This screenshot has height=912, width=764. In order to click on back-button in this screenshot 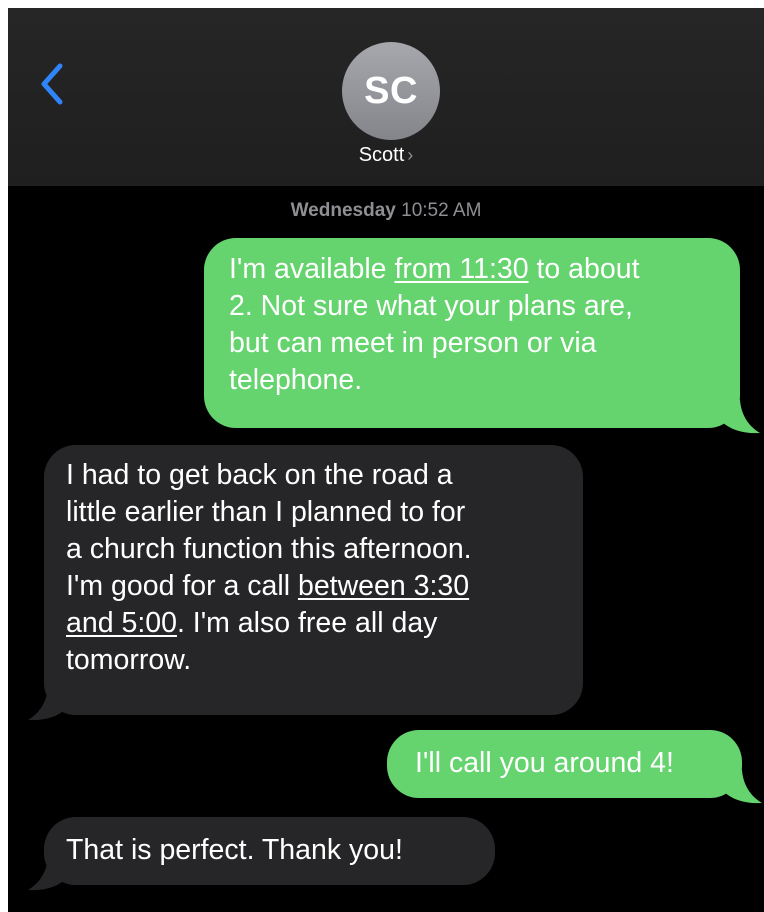, I will do `click(54, 84)`.